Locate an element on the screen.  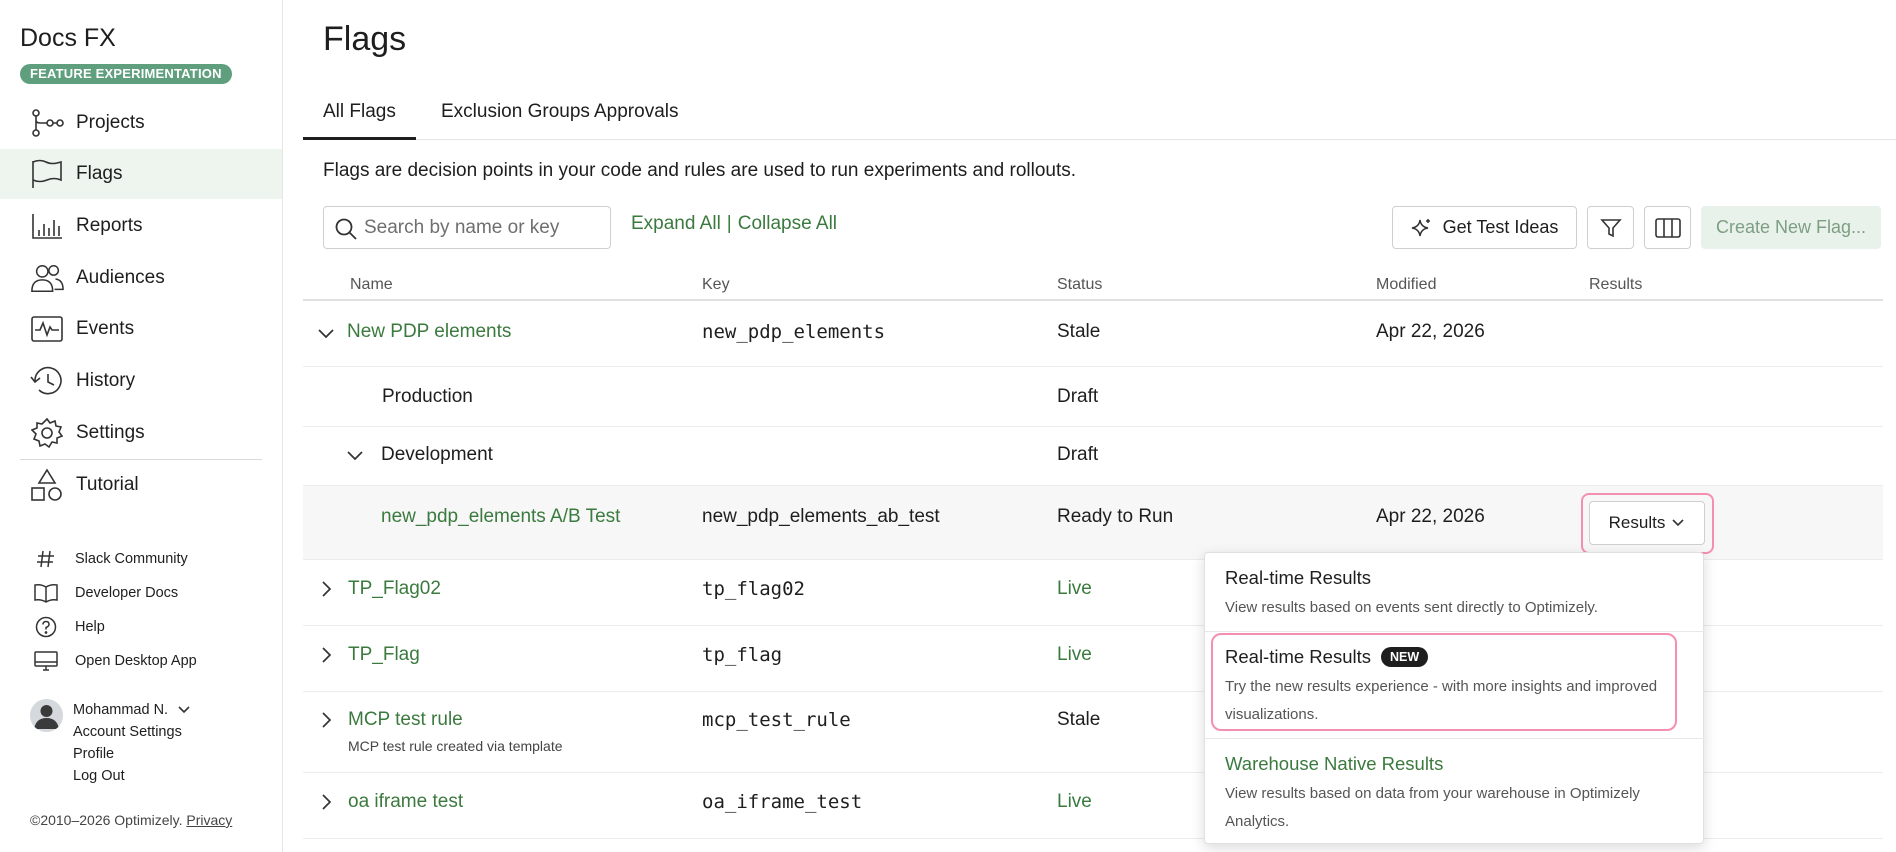
flag-key: new_pdp_elements is located at coordinates (794, 332).